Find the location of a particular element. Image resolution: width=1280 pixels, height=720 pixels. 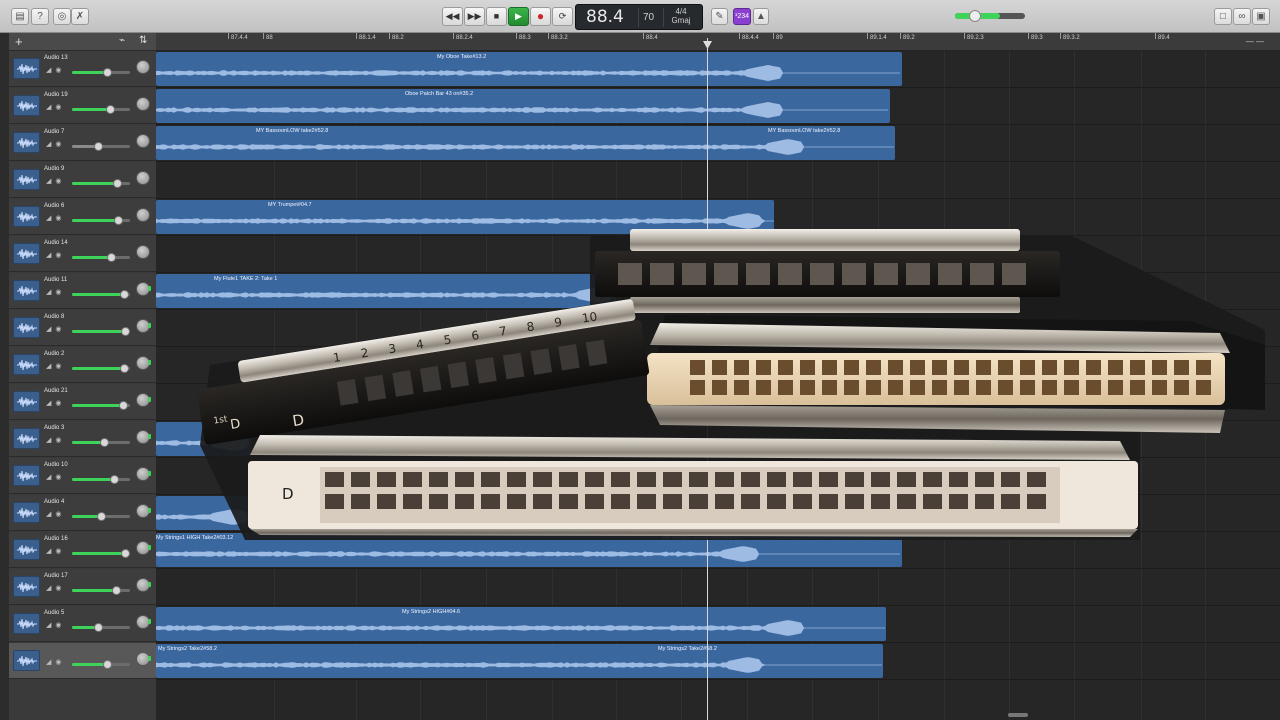

track-header: Audio 2 ◢ ◉ is located at coordinates (82, 365).